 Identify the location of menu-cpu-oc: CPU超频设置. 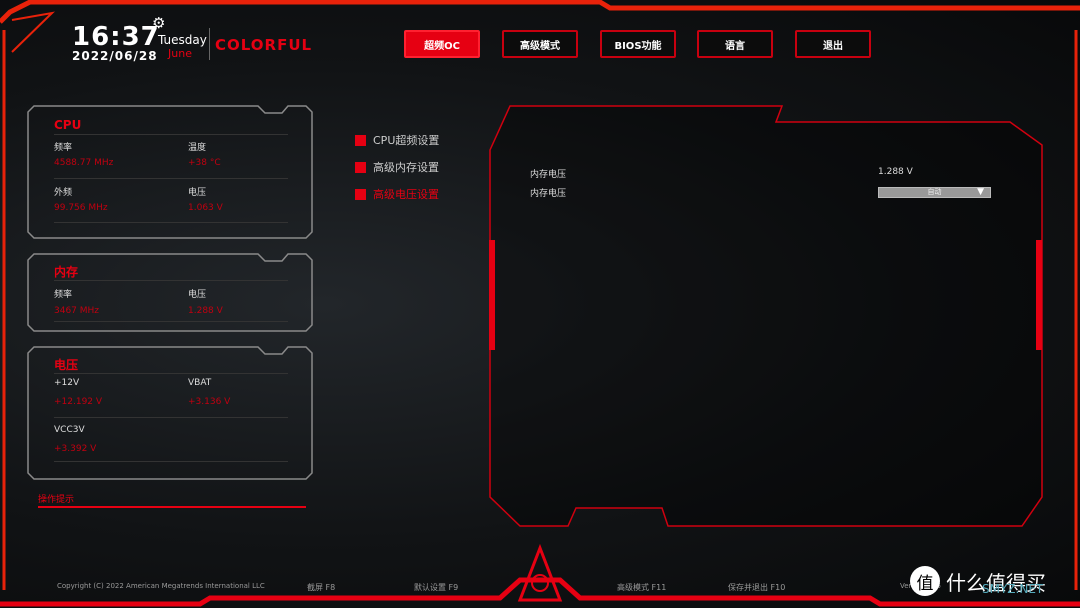
(397, 140).